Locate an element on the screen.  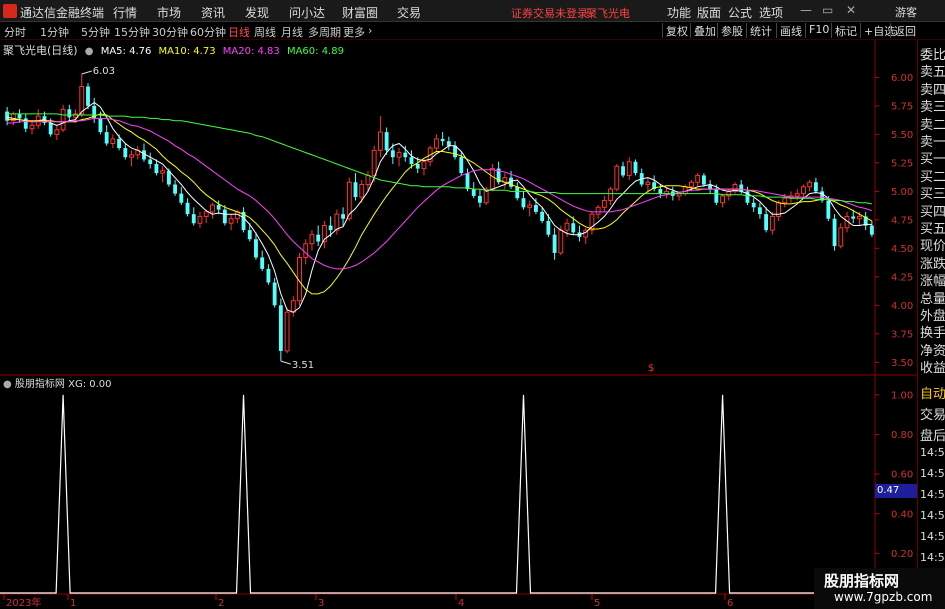
stock-title: 聚飞光电(日线) is located at coordinates (40, 50).